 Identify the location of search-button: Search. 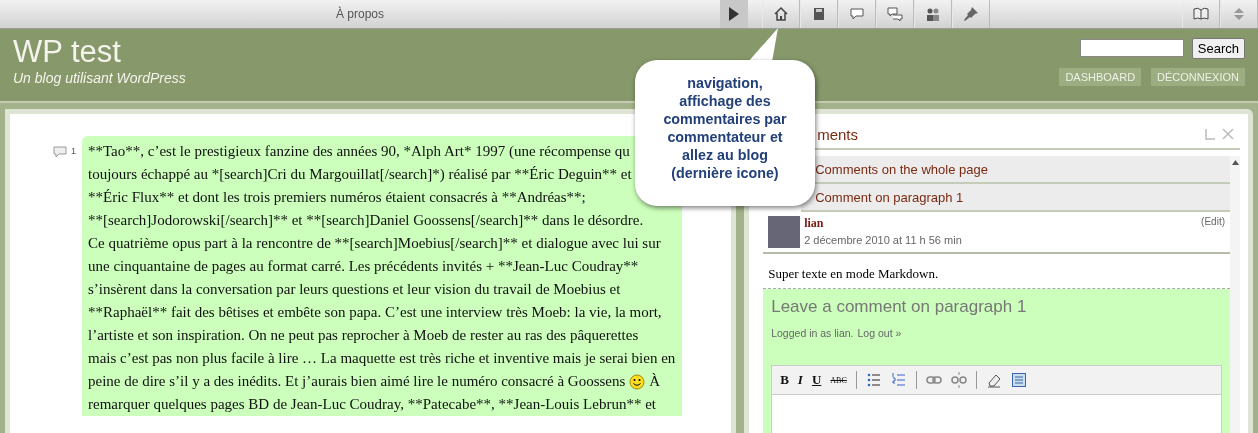
(1218, 48).